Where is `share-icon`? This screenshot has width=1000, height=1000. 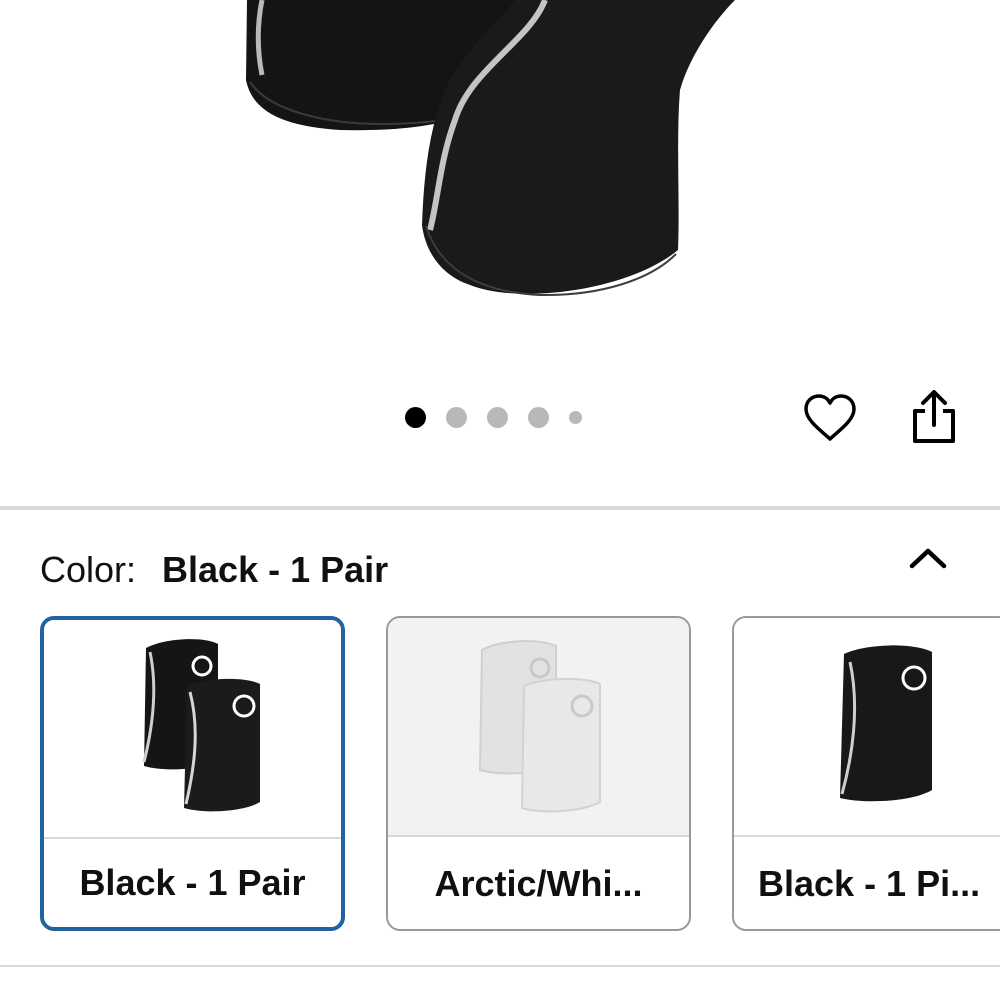
share-icon is located at coordinates (934, 416).